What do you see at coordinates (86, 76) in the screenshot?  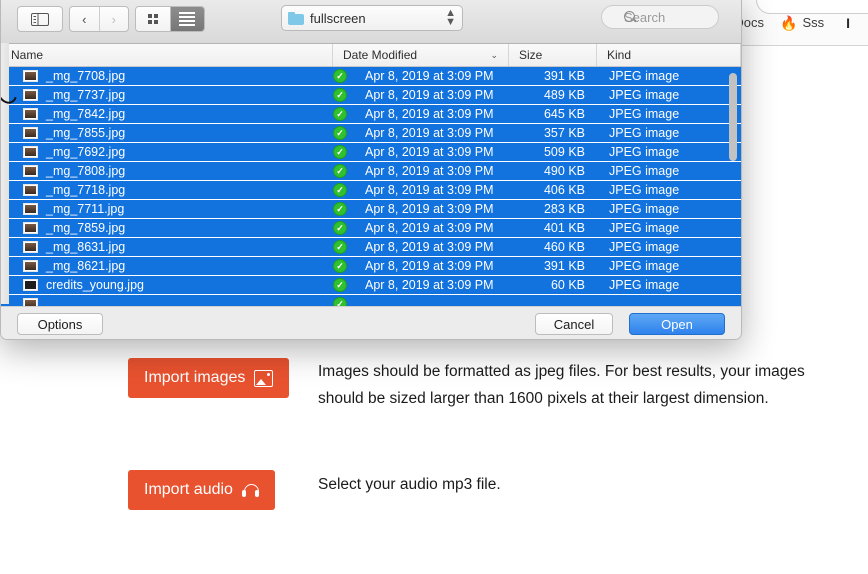 I see `file-name-label: _mg_7708.jpg` at bounding box center [86, 76].